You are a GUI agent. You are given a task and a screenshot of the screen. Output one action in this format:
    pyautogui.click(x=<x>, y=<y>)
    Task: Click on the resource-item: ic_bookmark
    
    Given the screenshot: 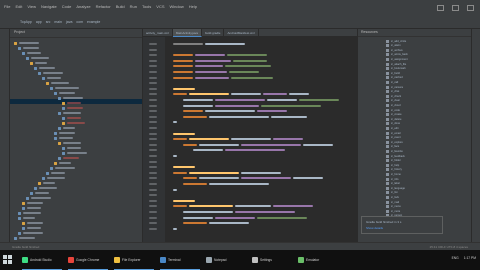 What is the action you would take?
    pyautogui.click(x=396, y=69)
    